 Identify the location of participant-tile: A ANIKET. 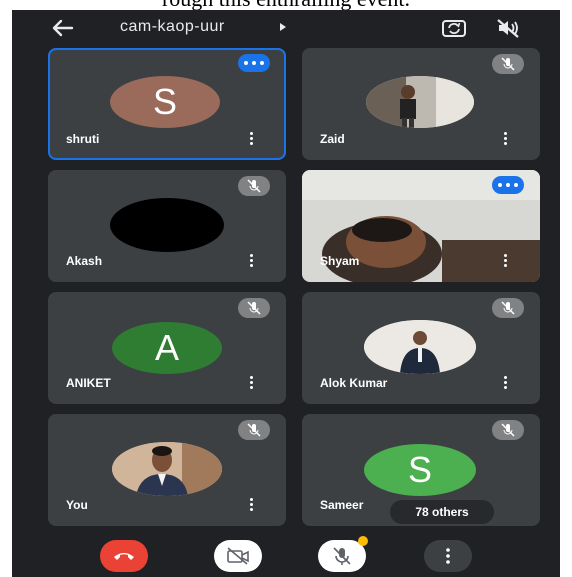
(167, 348).